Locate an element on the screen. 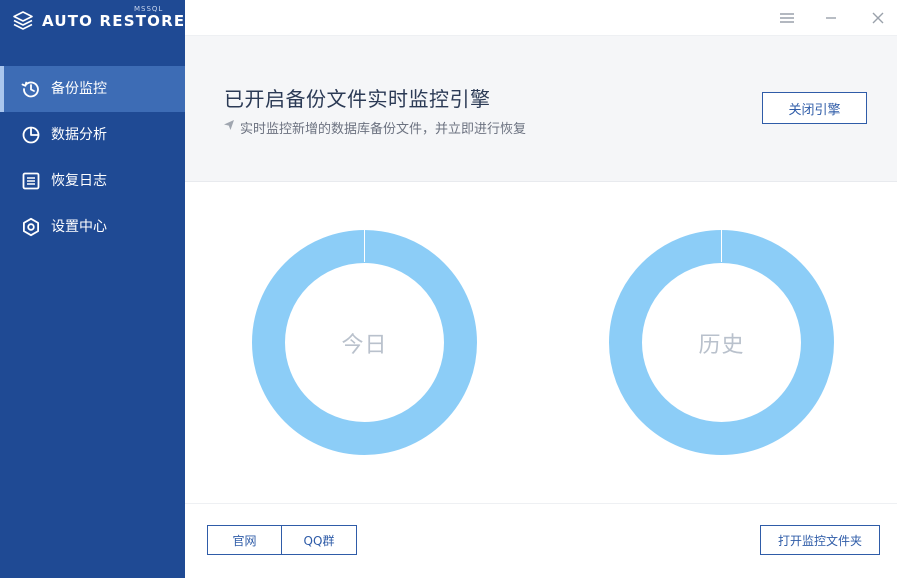 This screenshot has height=578, width=897. minimize-icon is located at coordinates (831, 18).